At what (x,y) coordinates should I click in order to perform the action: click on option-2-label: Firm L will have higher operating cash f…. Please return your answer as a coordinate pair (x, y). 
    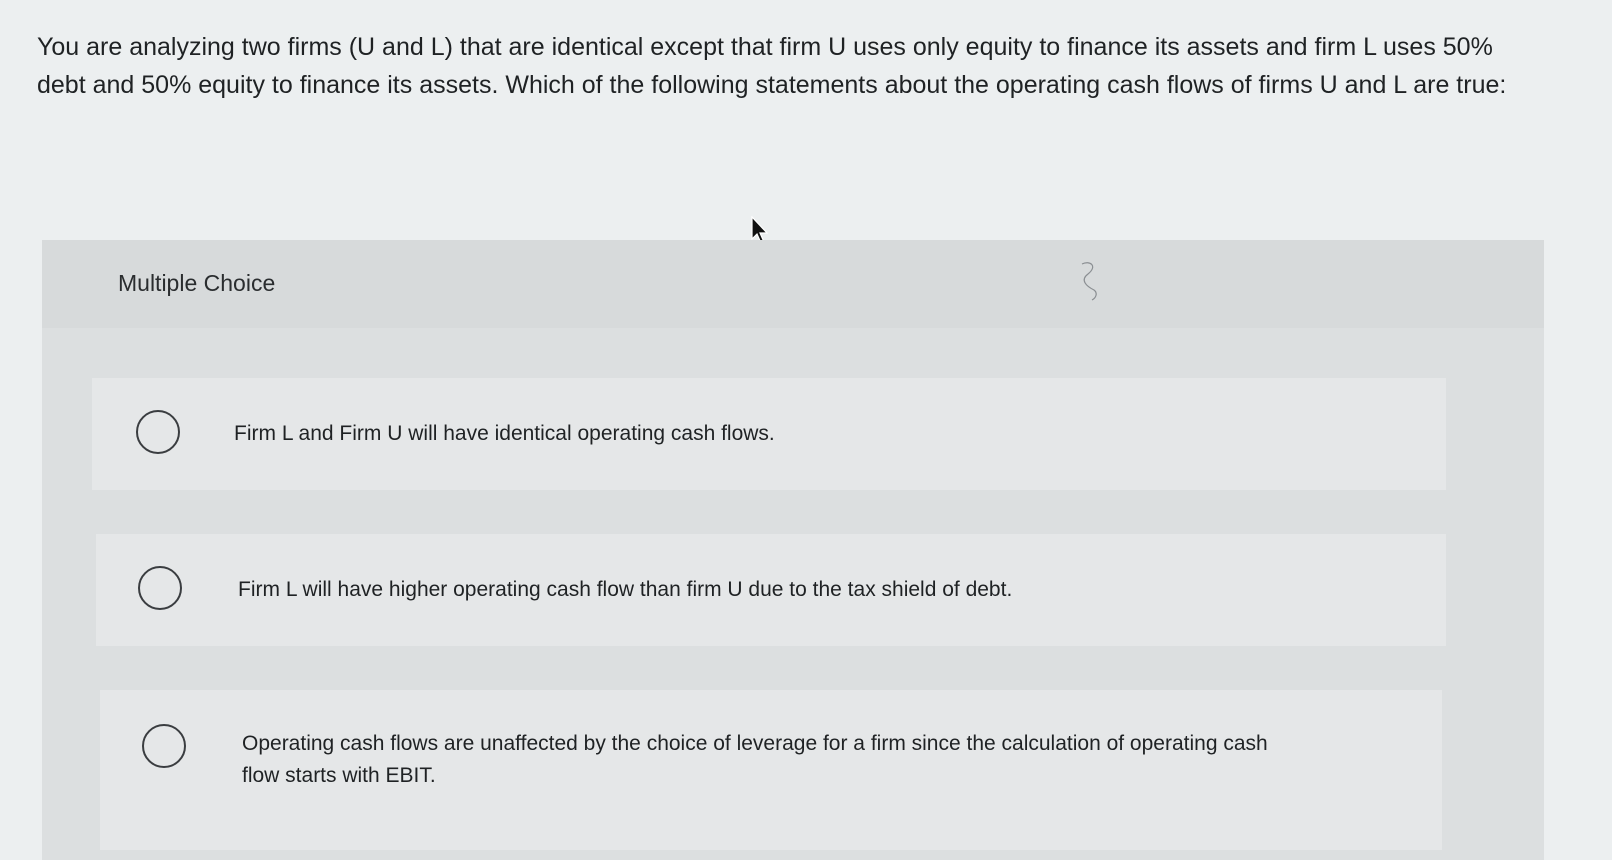
    Looking at the image, I should click on (625, 589).